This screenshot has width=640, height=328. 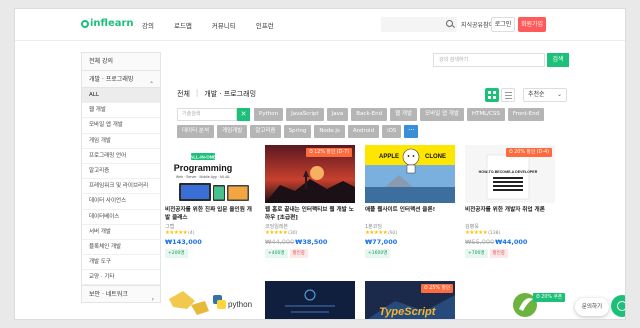 What do you see at coordinates (148, 25) in the screenshot?
I see `nav-courses: 강의` at bounding box center [148, 25].